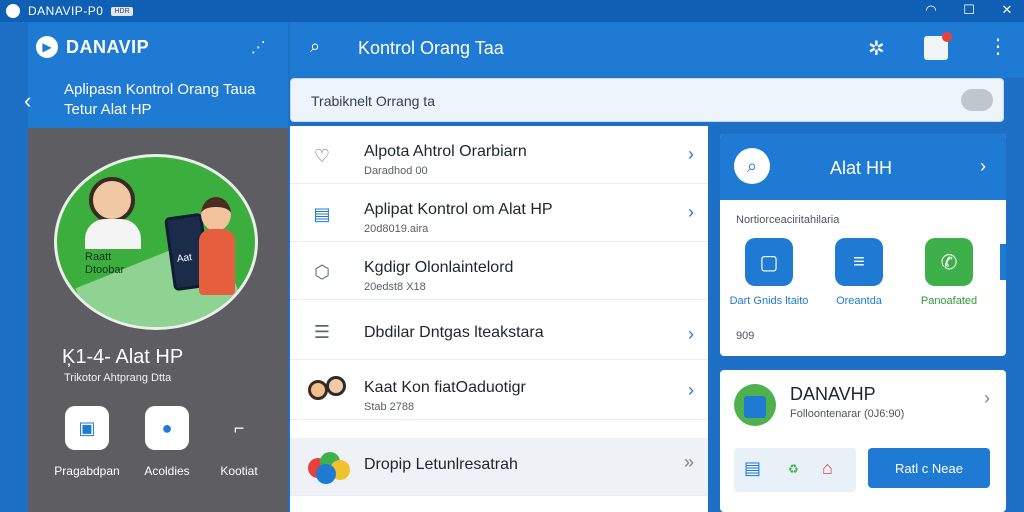 This screenshot has height=512, width=1024. Describe the element at coordinates (258, 47) in the screenshot. I see `share-icon: ⋰` at that location.